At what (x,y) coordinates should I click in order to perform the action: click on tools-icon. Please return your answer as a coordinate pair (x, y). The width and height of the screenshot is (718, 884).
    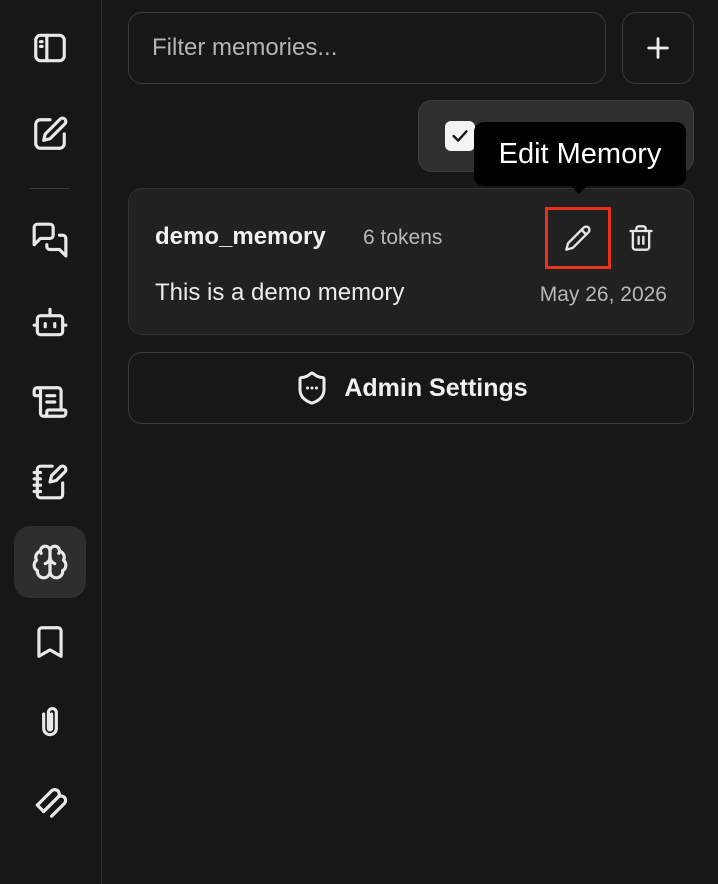
    Looking at the image, I should click on (51, 803).